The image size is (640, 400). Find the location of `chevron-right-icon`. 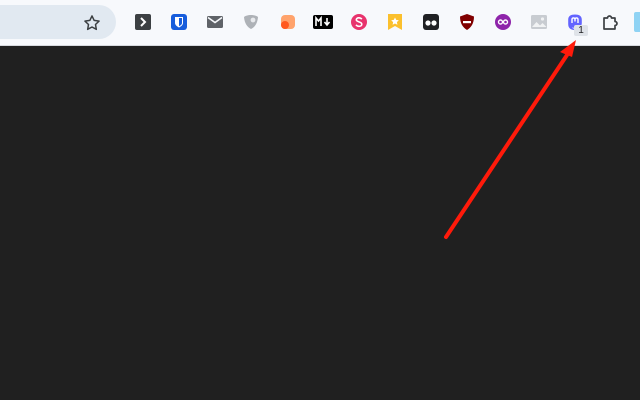

chevron-right-icon is located at coordinates (143, 22).